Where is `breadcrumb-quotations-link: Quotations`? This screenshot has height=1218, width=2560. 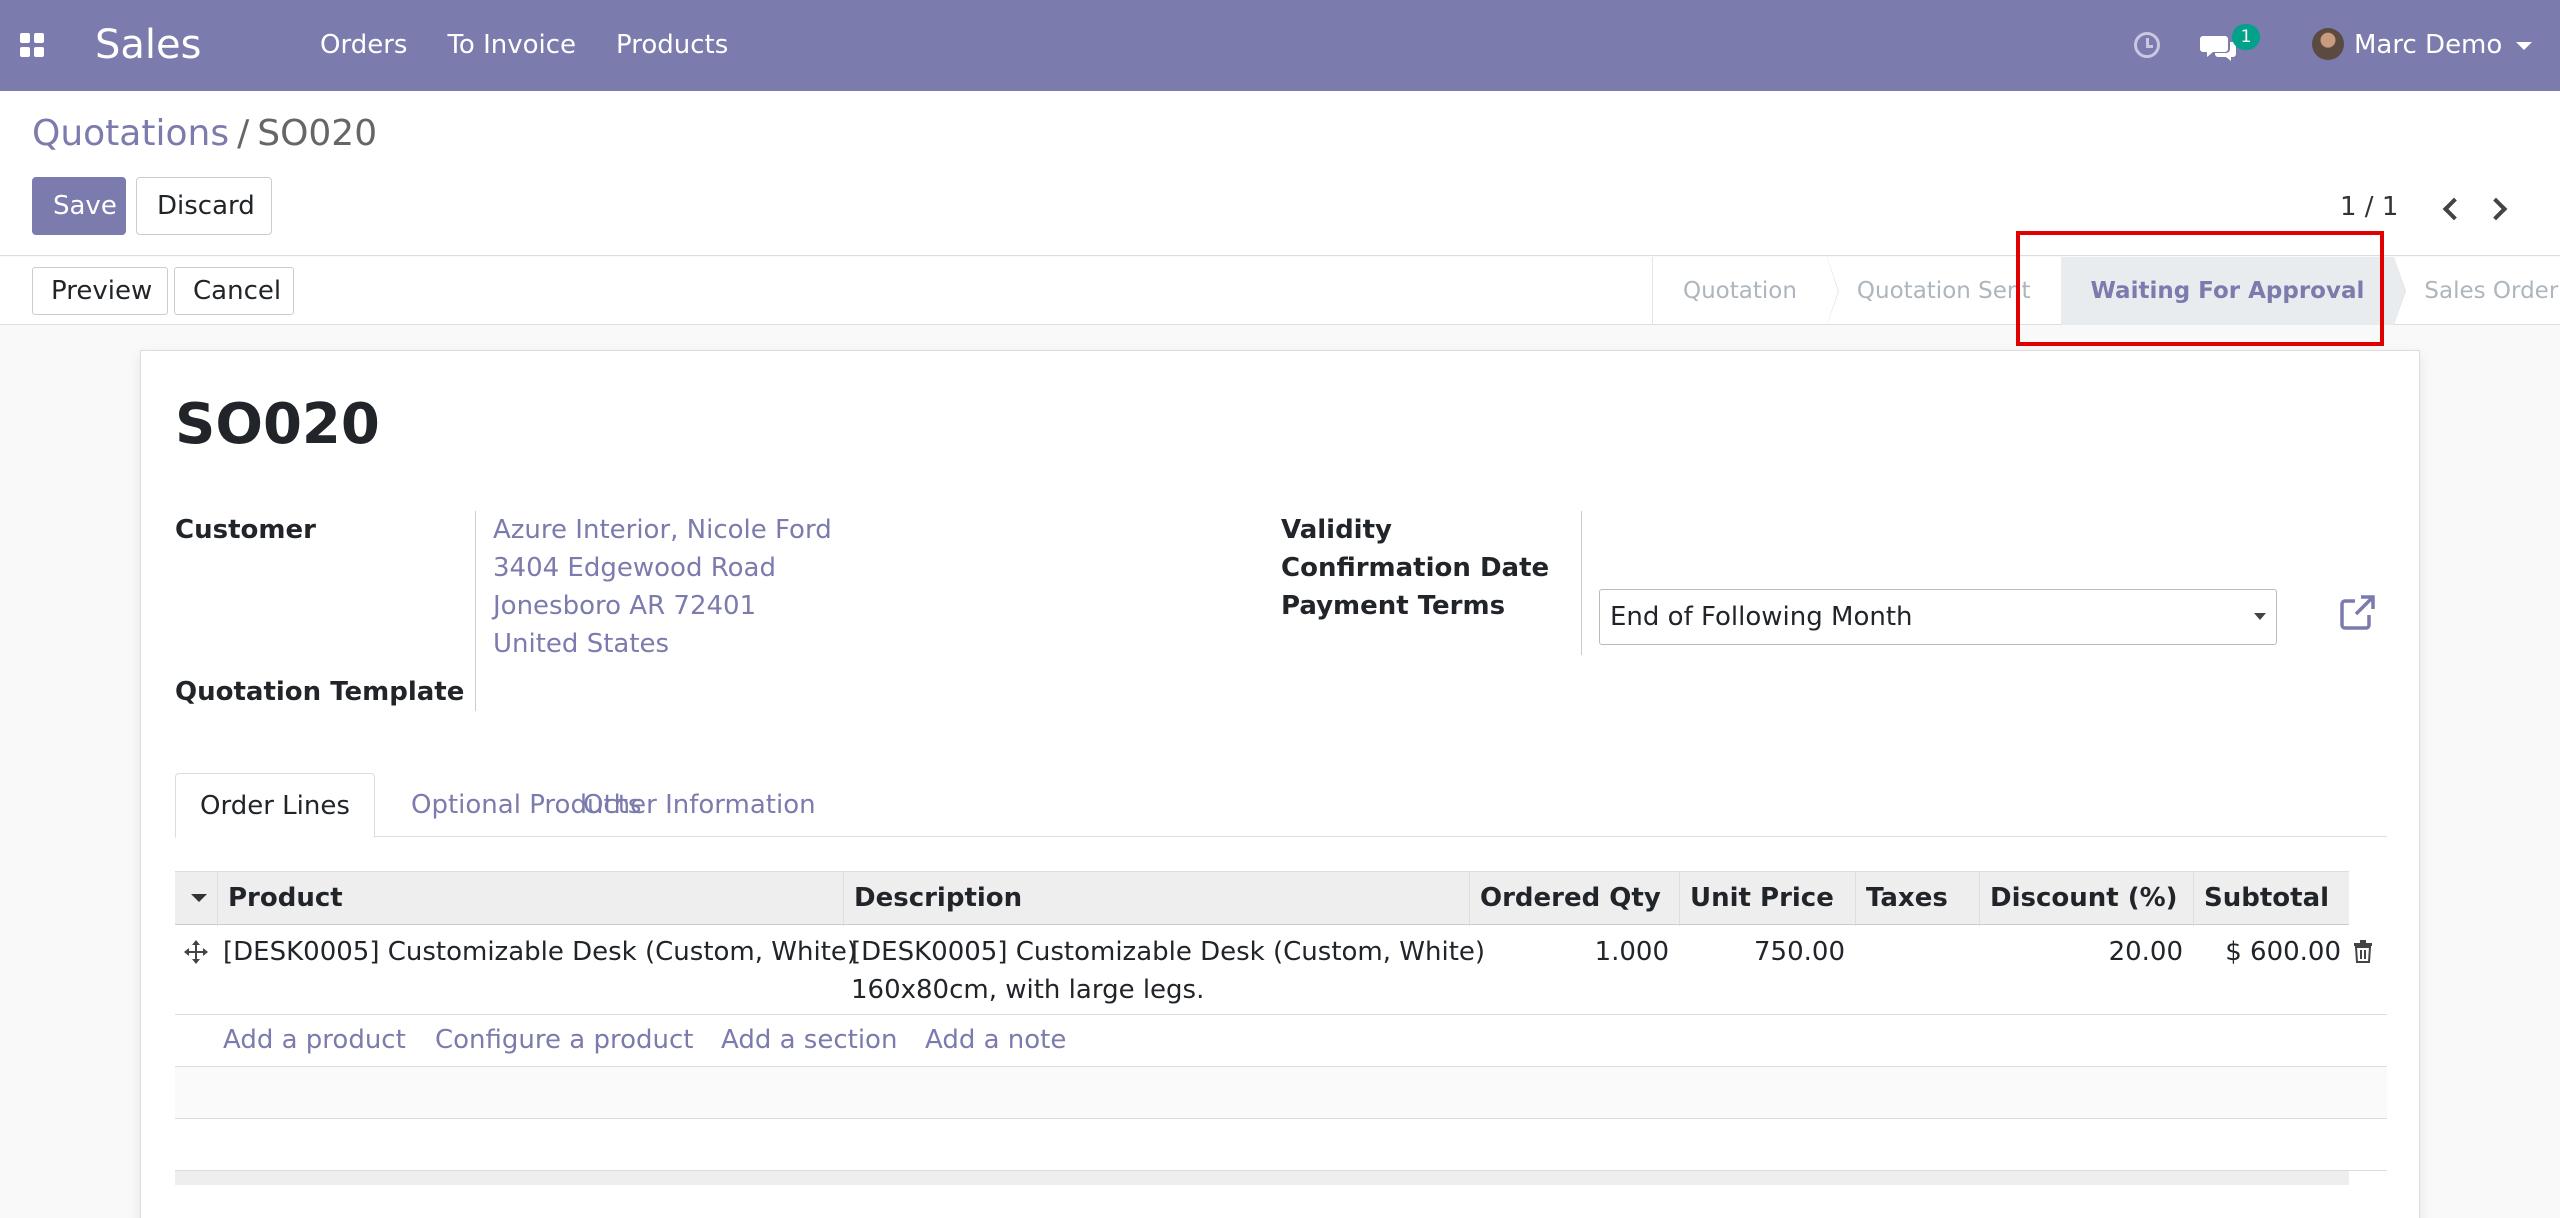 breadcrumb-quotations-link: Quotations is located at coordinates (130, 133).